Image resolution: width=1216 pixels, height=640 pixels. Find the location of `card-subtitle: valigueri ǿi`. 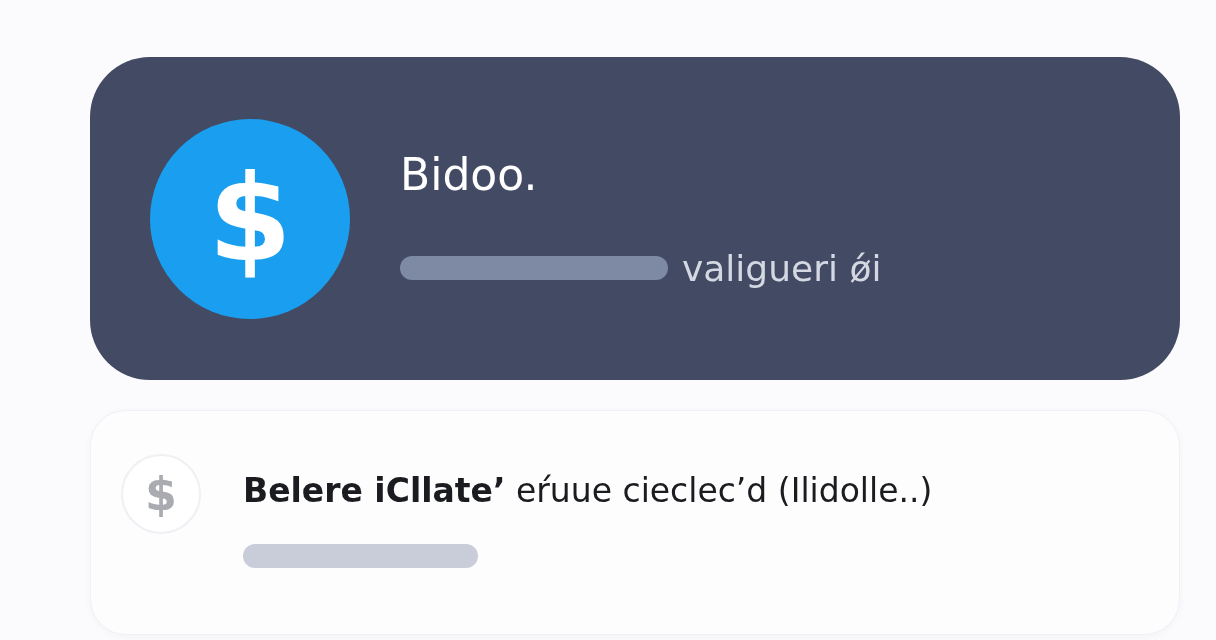

card-subtitle: valigueri ǿi is located at coordinates (782, 268).